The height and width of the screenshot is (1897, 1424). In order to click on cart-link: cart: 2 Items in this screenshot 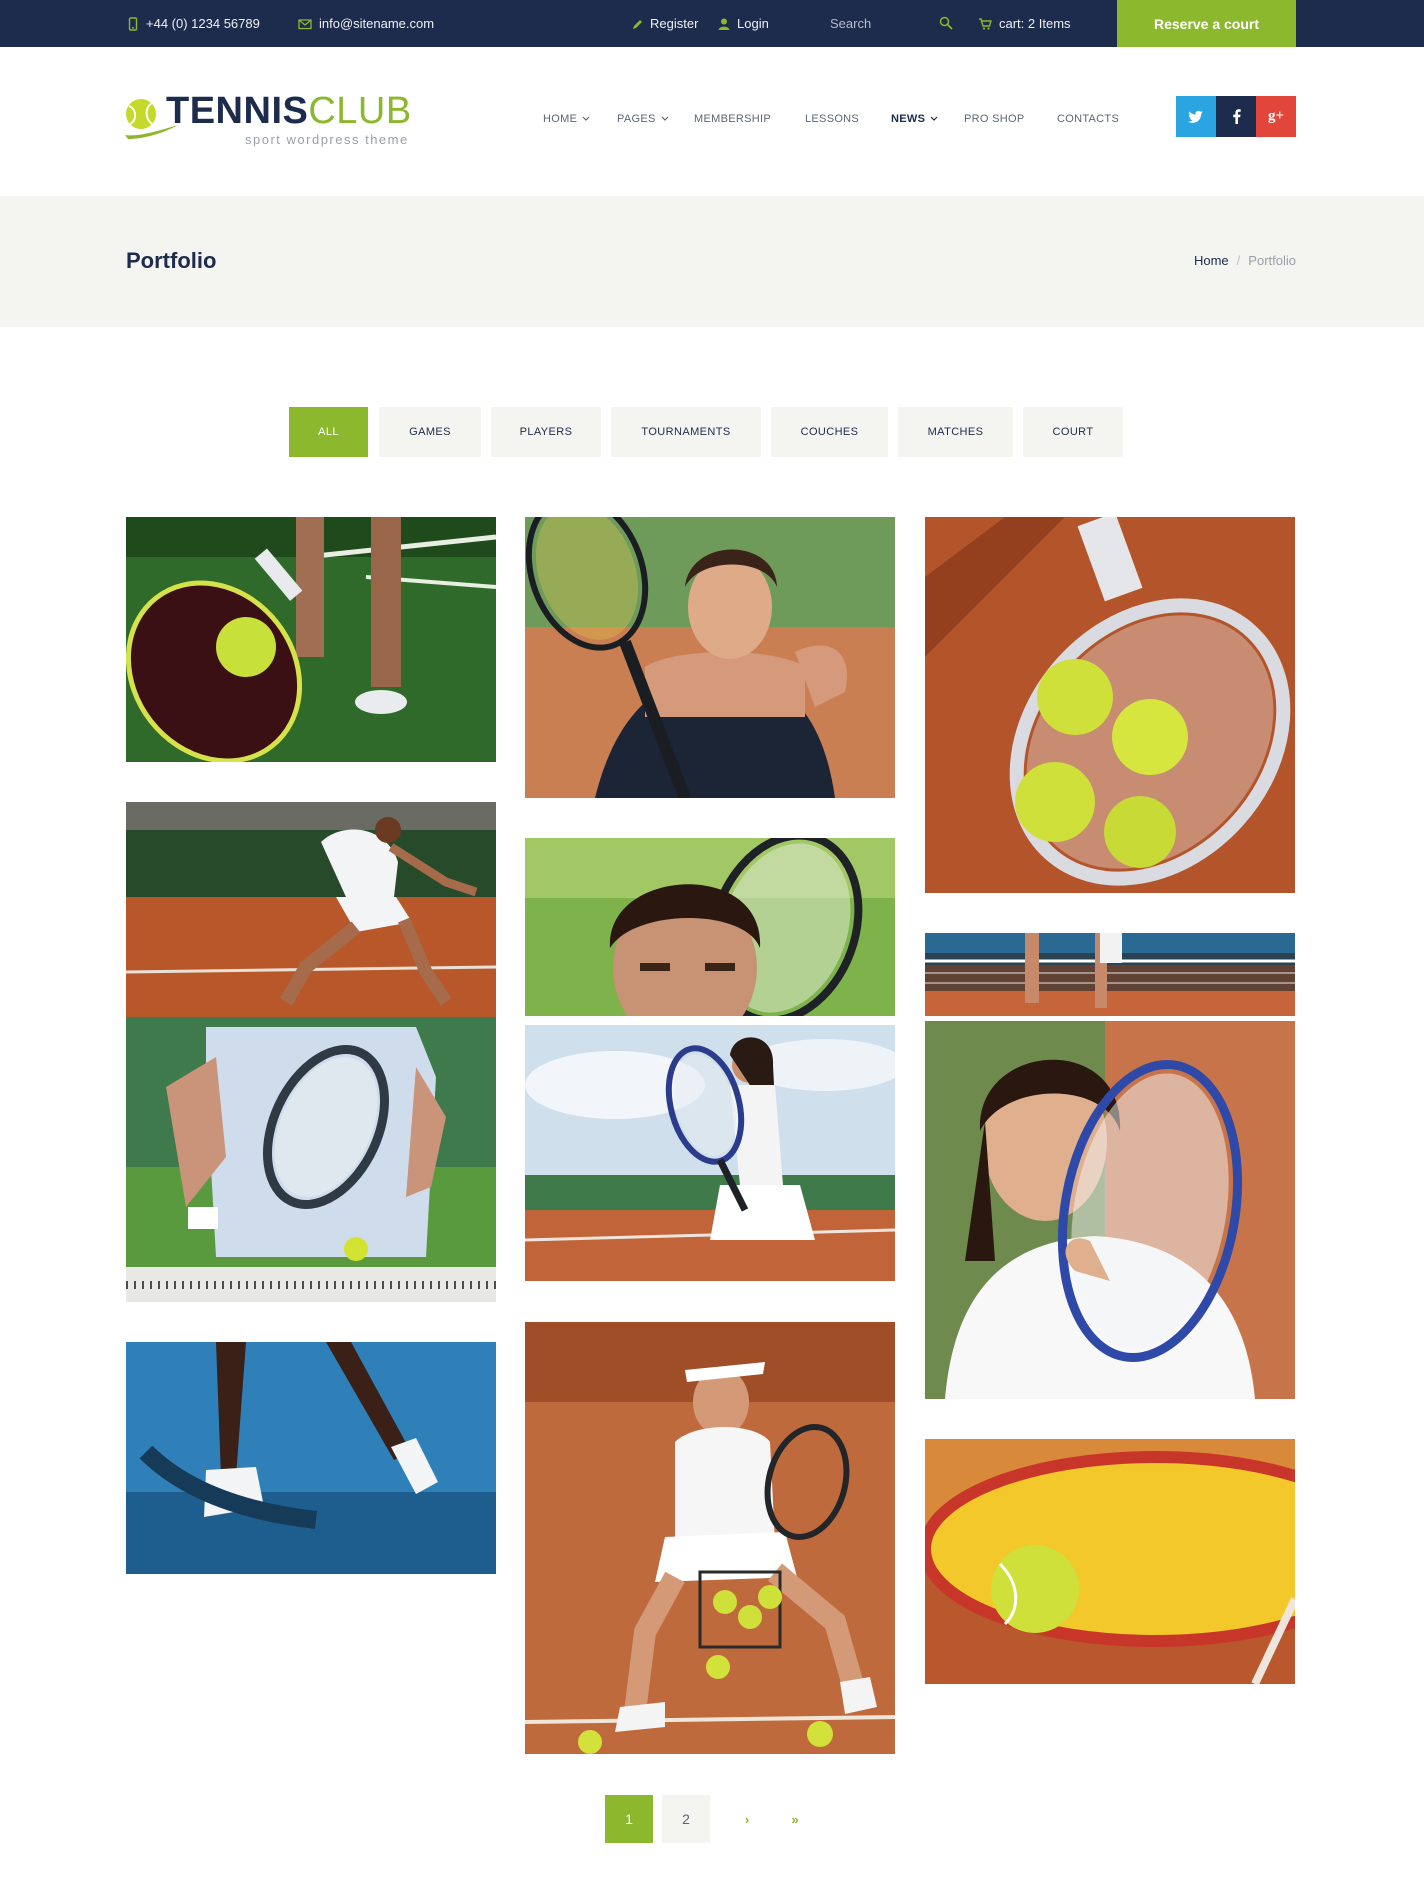, I will do `click(1024, 23)`.